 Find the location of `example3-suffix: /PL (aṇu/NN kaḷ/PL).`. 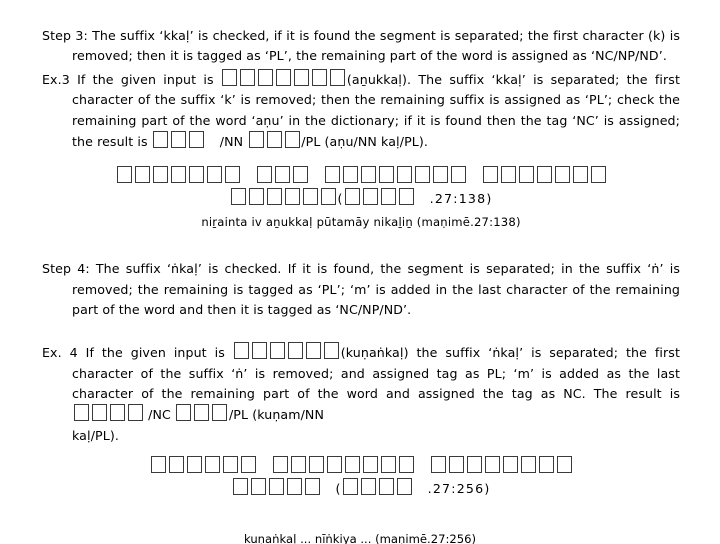

example3-suffix: /PL (aṇu/NN kaḷ/PL). is located at coordinates (365, 141).